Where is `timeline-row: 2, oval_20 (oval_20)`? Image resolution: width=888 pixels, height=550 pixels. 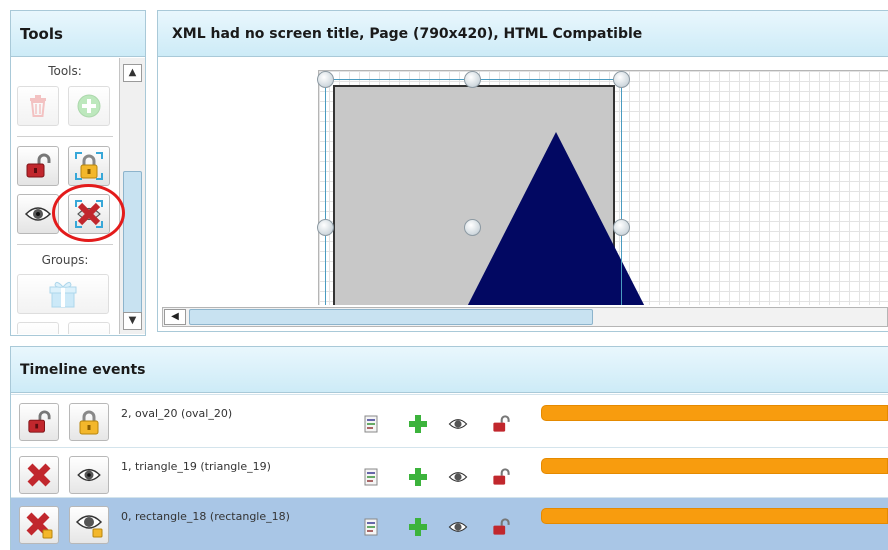 timeline-row: 2, oval_20 (oval_20) is located at coordinates (449, 419).